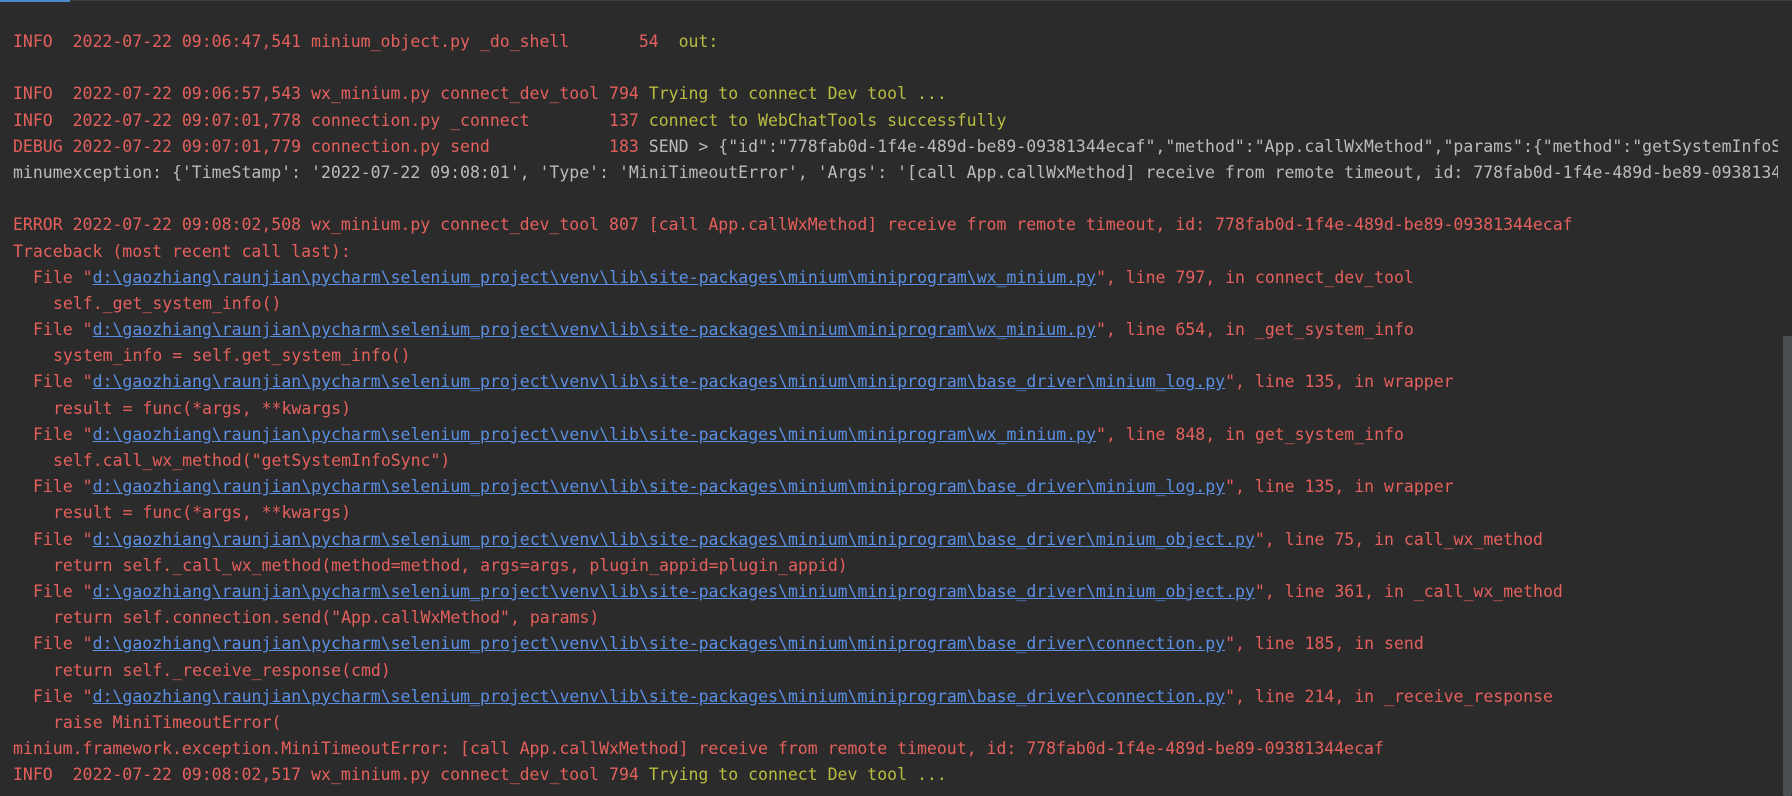 The height and width of the screenshot is (796, 1792). What do you see at coordinates (827, 120) in the screenshot?
I see `log-message: connect to WebChatTools successfully` at bounding box center [827, 120].